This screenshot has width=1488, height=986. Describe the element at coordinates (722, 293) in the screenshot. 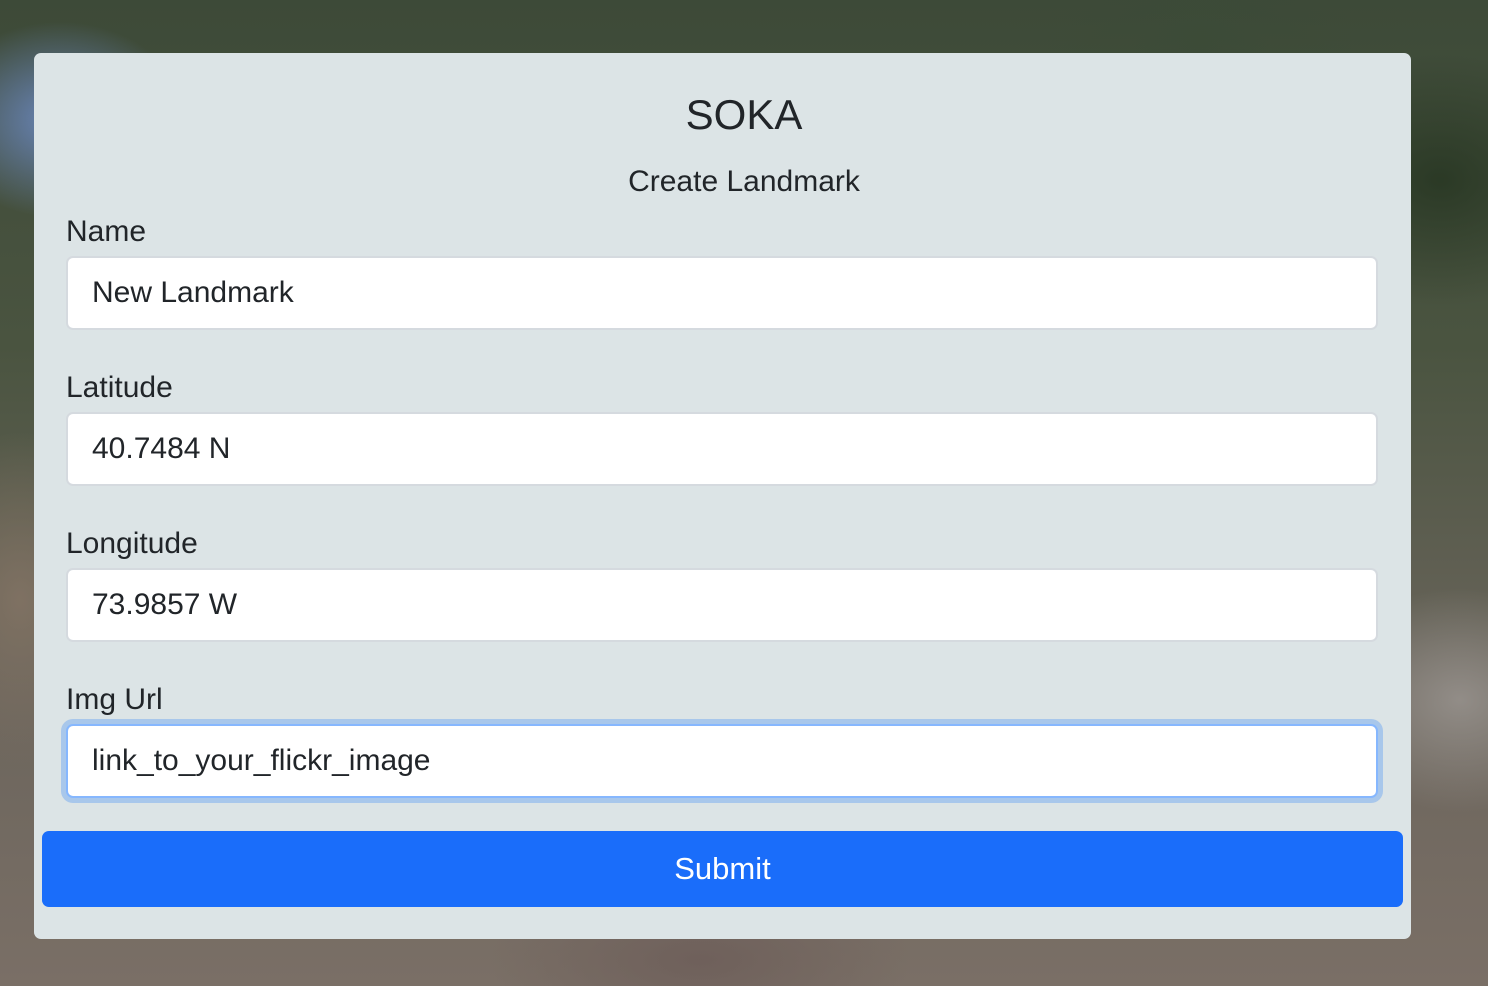

I see `name-input` at that location.